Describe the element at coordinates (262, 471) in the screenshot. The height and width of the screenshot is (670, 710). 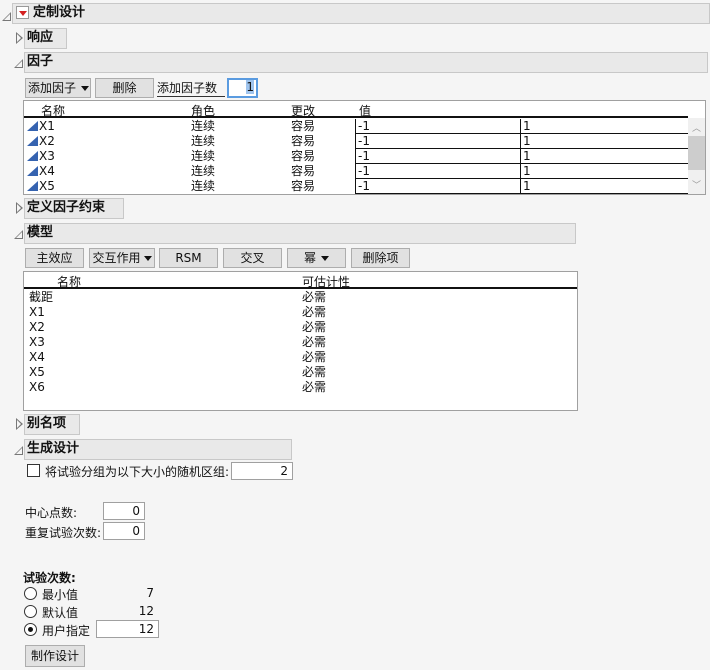
I see `block-size-input: 2` at that location.